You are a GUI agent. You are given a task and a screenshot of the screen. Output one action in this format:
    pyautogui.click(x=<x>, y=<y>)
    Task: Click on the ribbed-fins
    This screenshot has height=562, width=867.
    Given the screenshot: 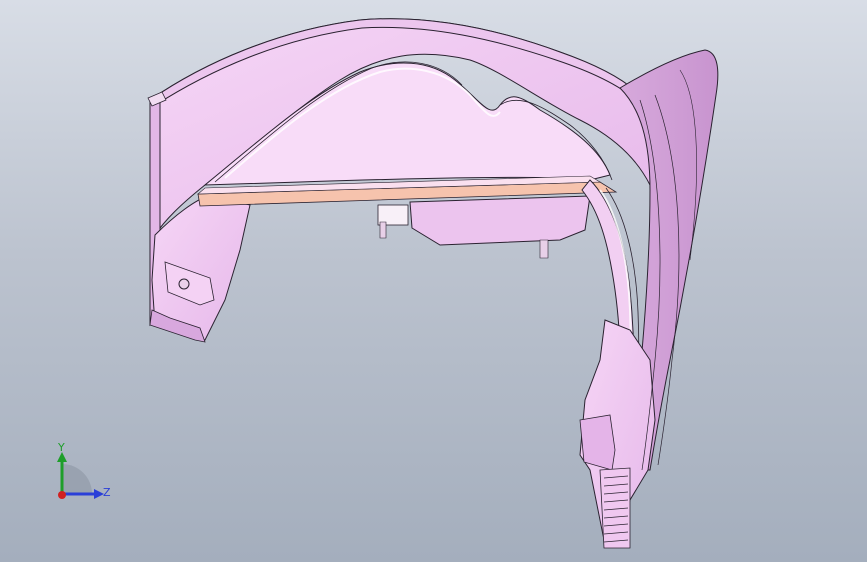 What is the action you would take?
    pyautogui.click(x=615, y=508)
    